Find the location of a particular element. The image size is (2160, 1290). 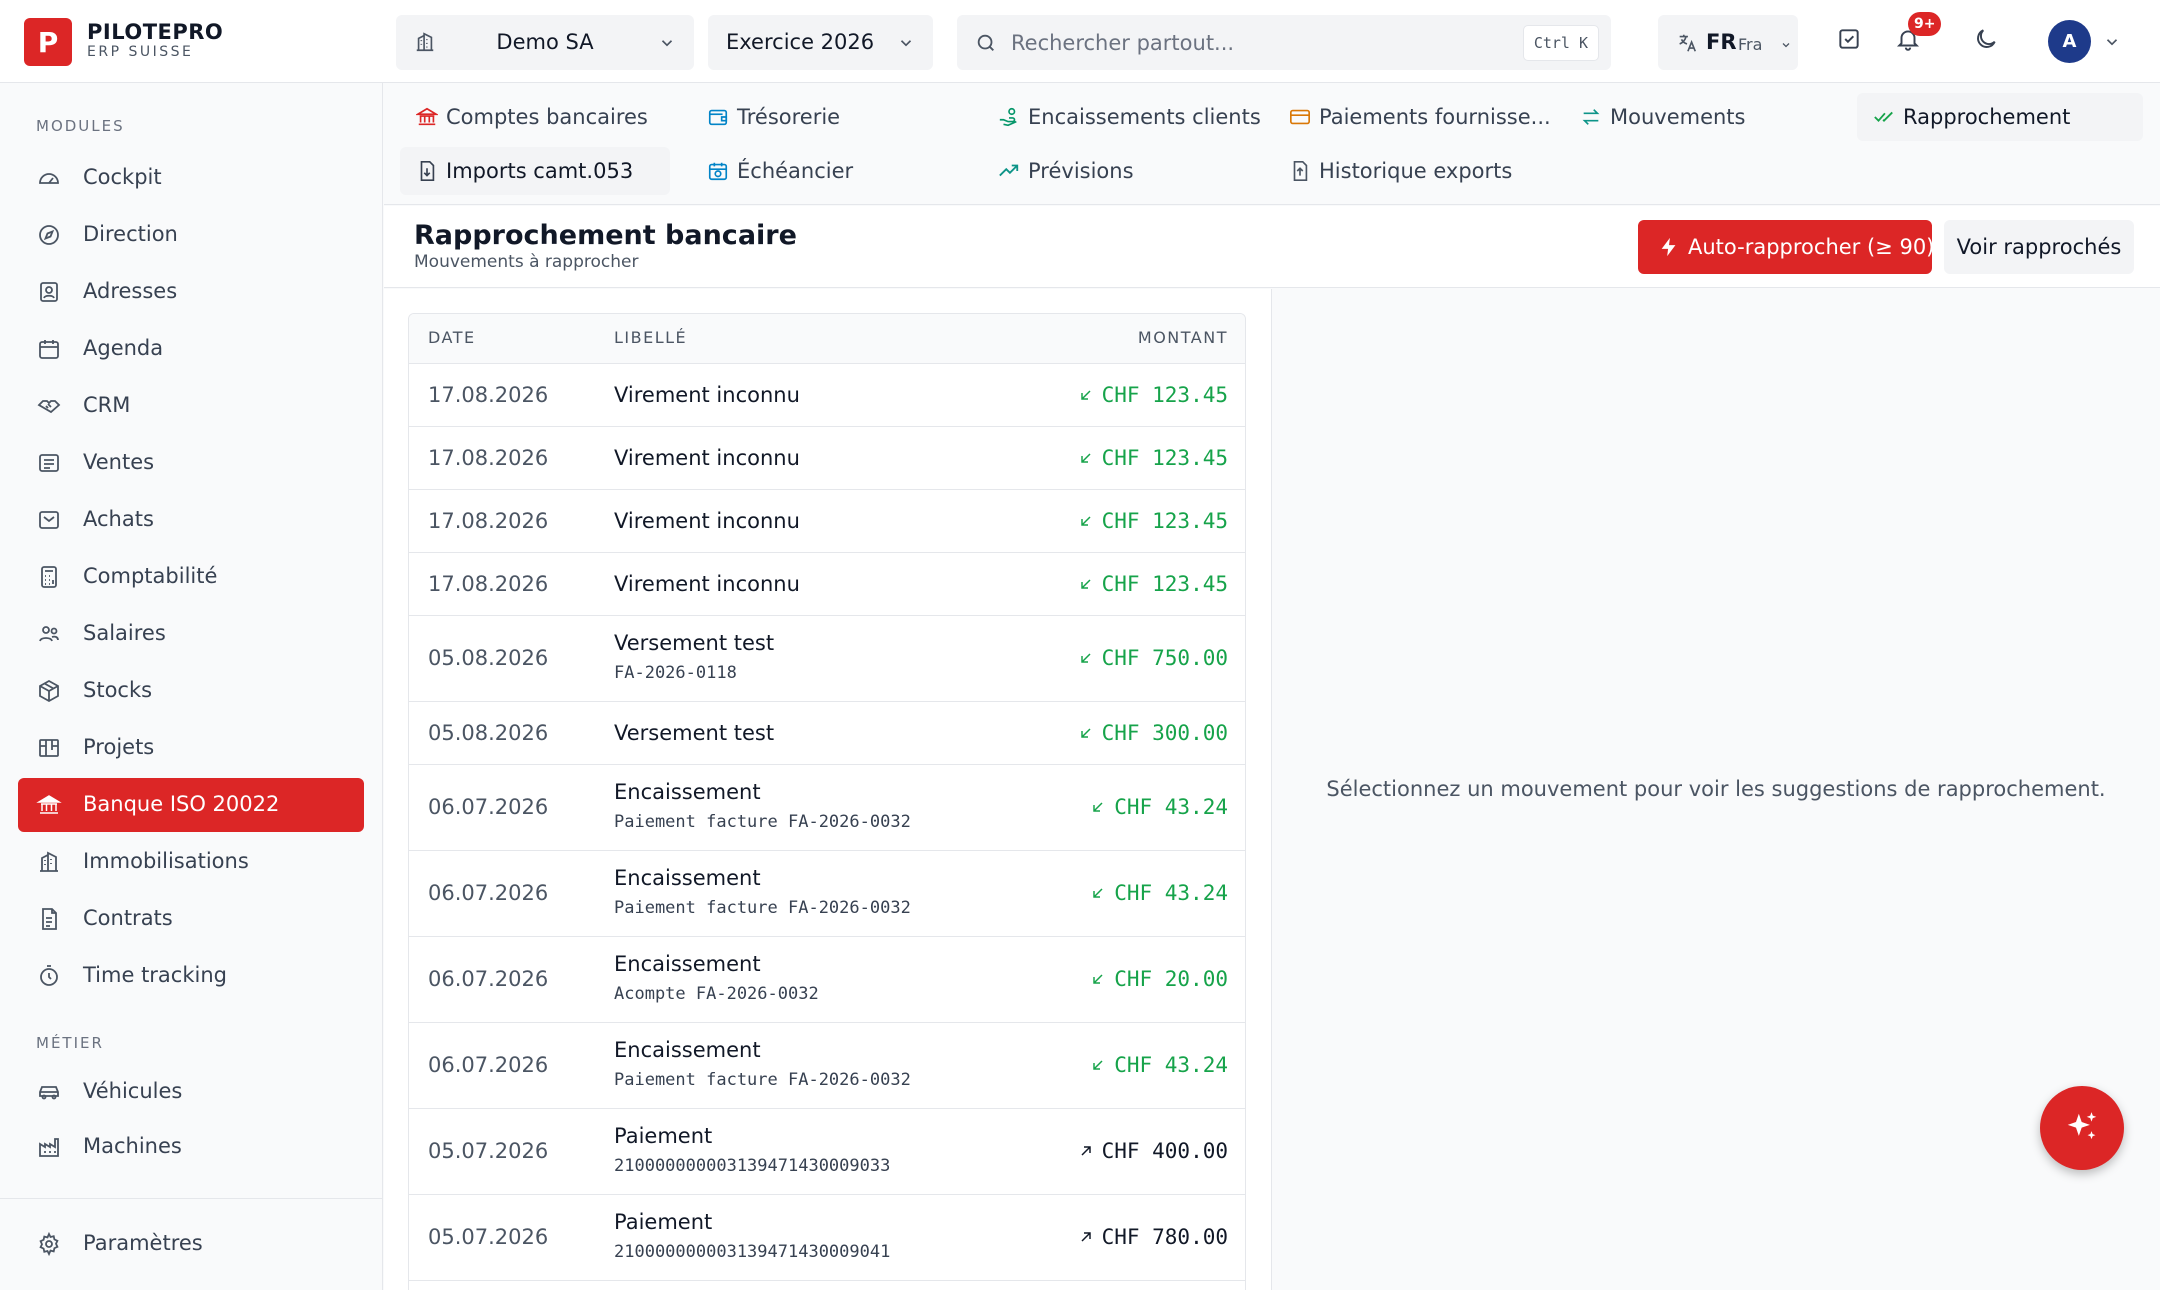

compass-icon is located at coordinates (49, 235).